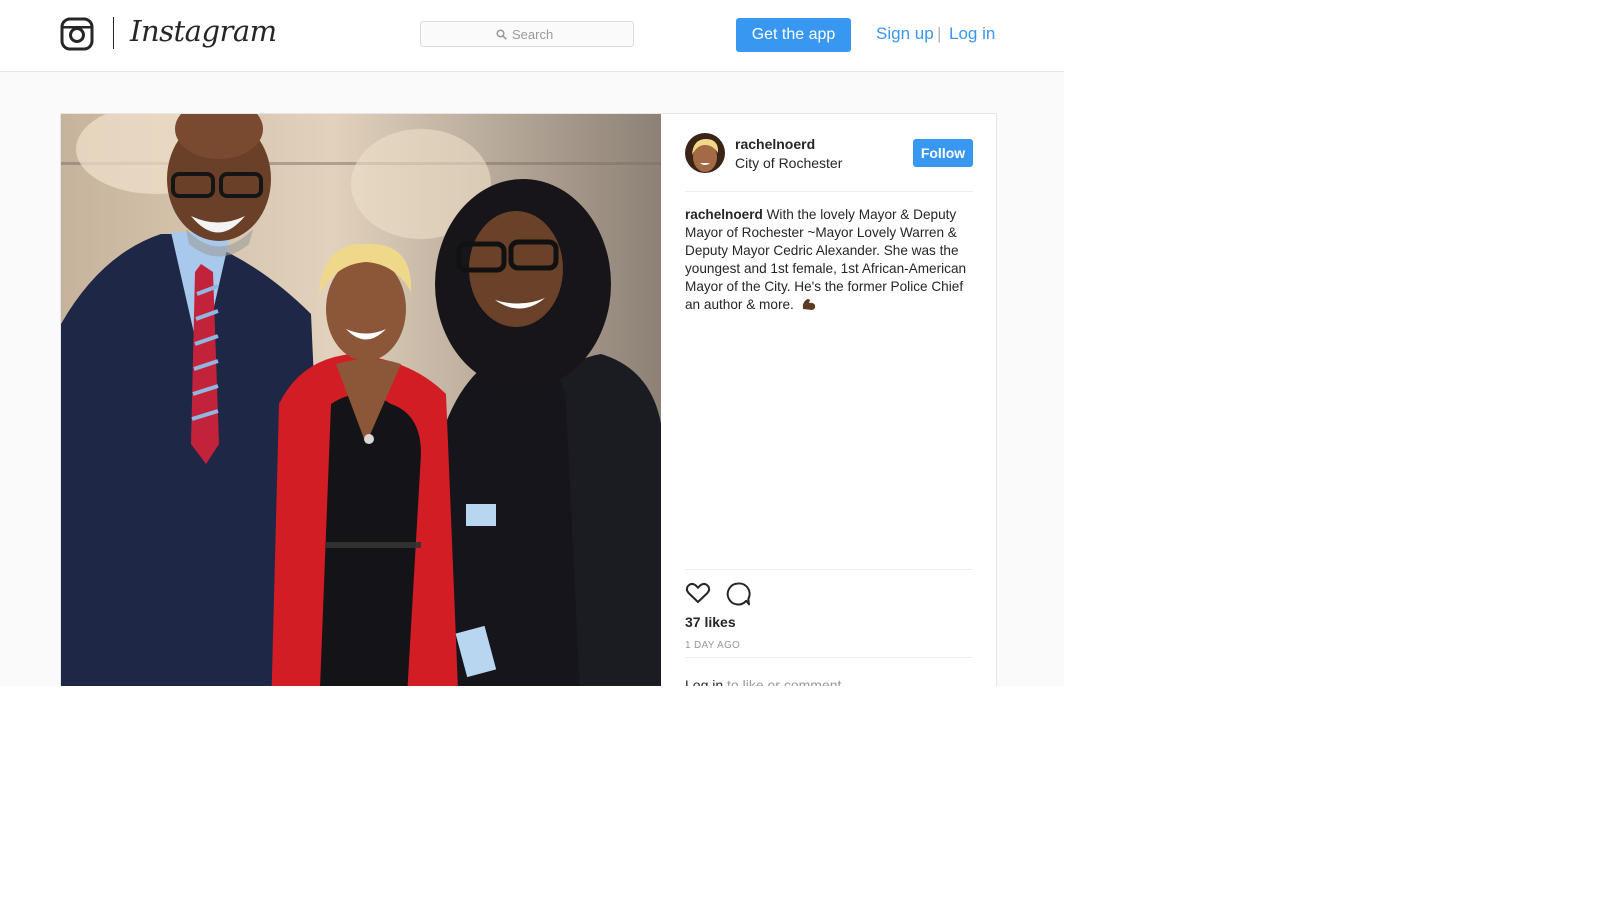  Describe the element at coordinates (972, 34) in the screenshot. I see `log-in-link: Log in` at that location.